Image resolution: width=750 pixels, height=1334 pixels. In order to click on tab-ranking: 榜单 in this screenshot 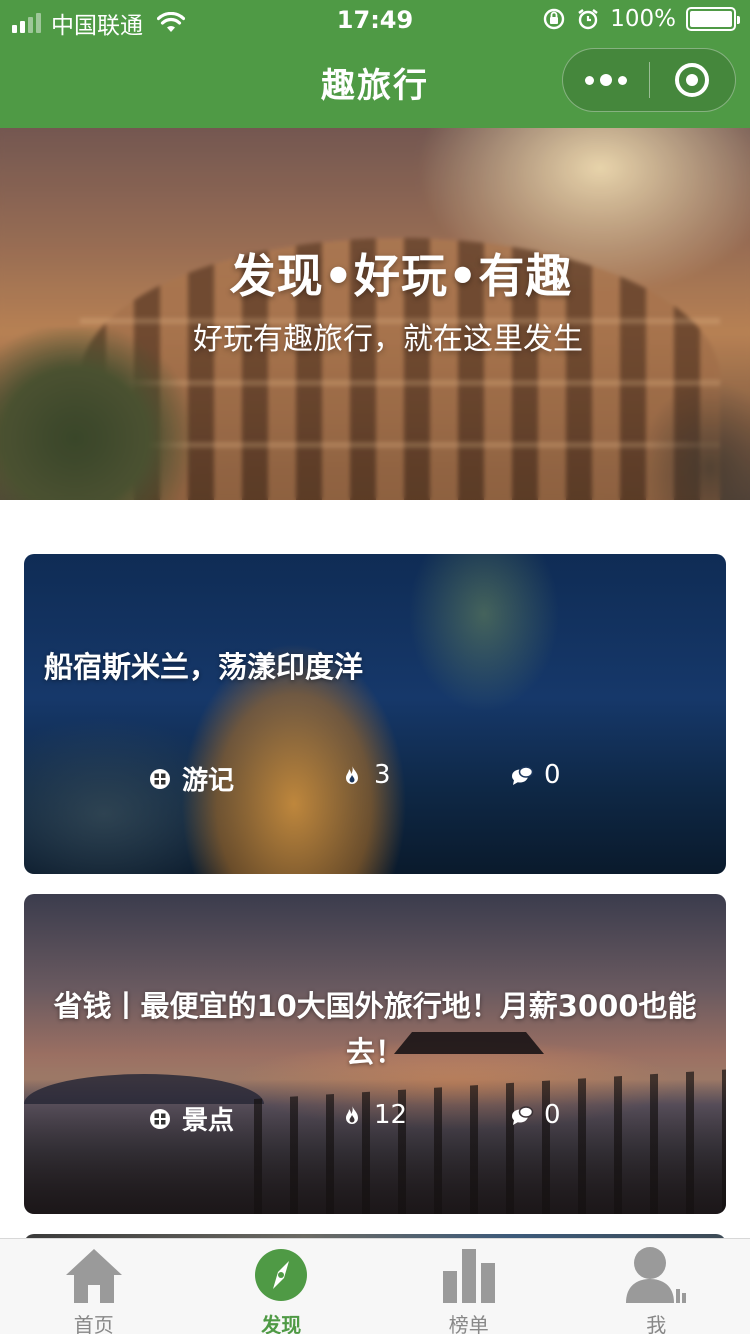, I will do `click(469, 1286)`.